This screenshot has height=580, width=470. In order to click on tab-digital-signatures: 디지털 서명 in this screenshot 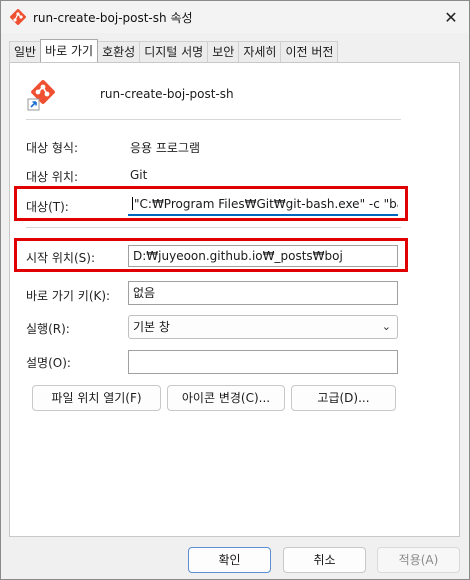, I will do `click(174, 51)`.